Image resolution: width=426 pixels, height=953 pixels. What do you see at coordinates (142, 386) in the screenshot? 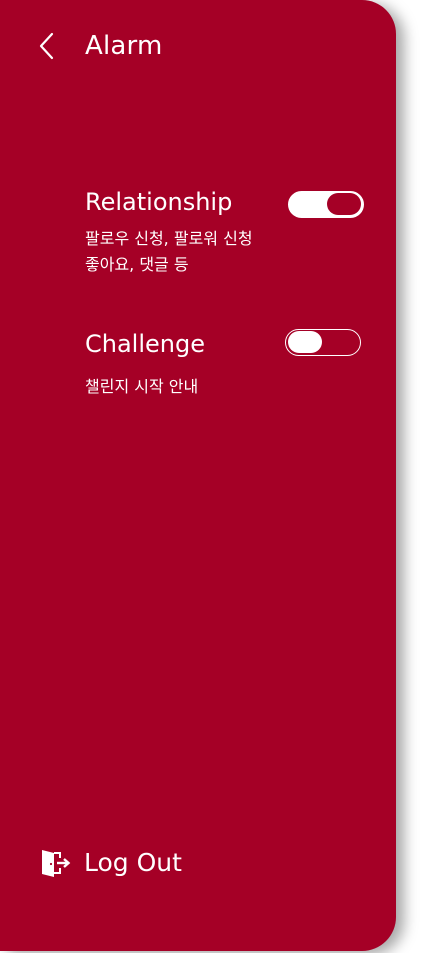
I see `challenge-description-line: 챌린지 시작 안내` at bounding box center [142, 386].